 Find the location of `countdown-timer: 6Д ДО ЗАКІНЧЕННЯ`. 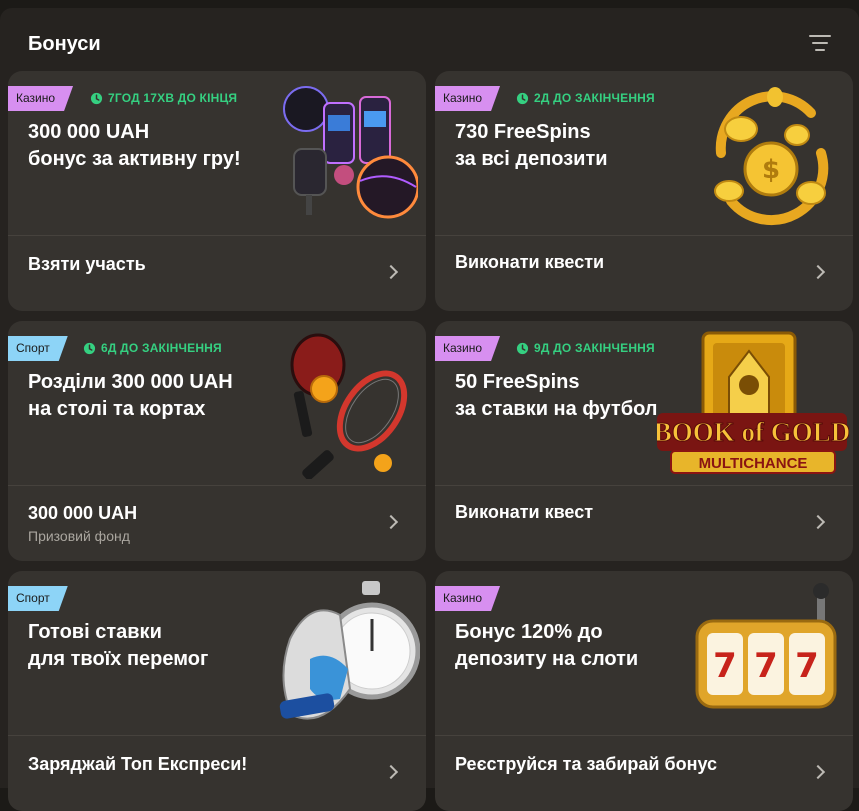

countdown-timer: 6Д ДО ЗАКІНЧЕННЯ is located at coordinates (152, 348).